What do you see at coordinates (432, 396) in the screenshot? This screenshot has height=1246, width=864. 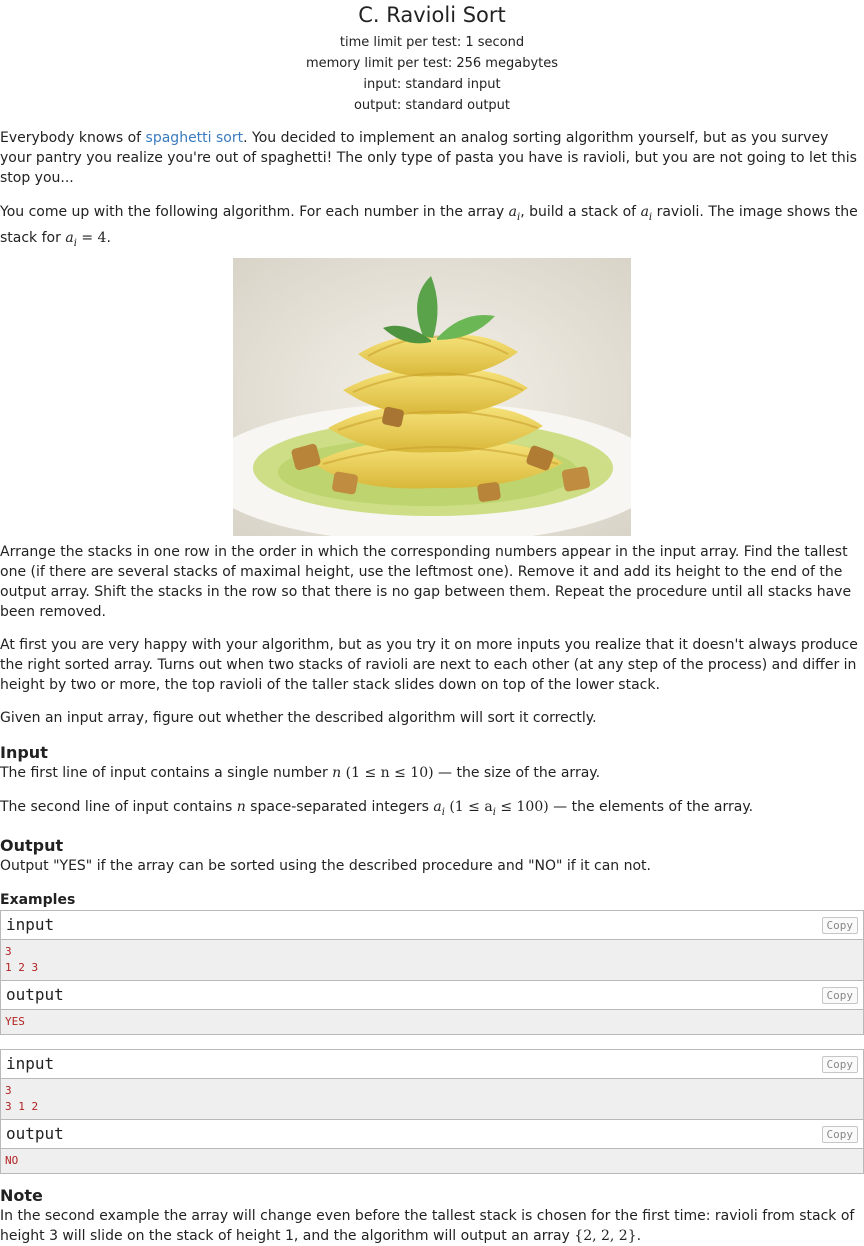 I see `ravioli-stack-image` at bounding box center [432, 396].